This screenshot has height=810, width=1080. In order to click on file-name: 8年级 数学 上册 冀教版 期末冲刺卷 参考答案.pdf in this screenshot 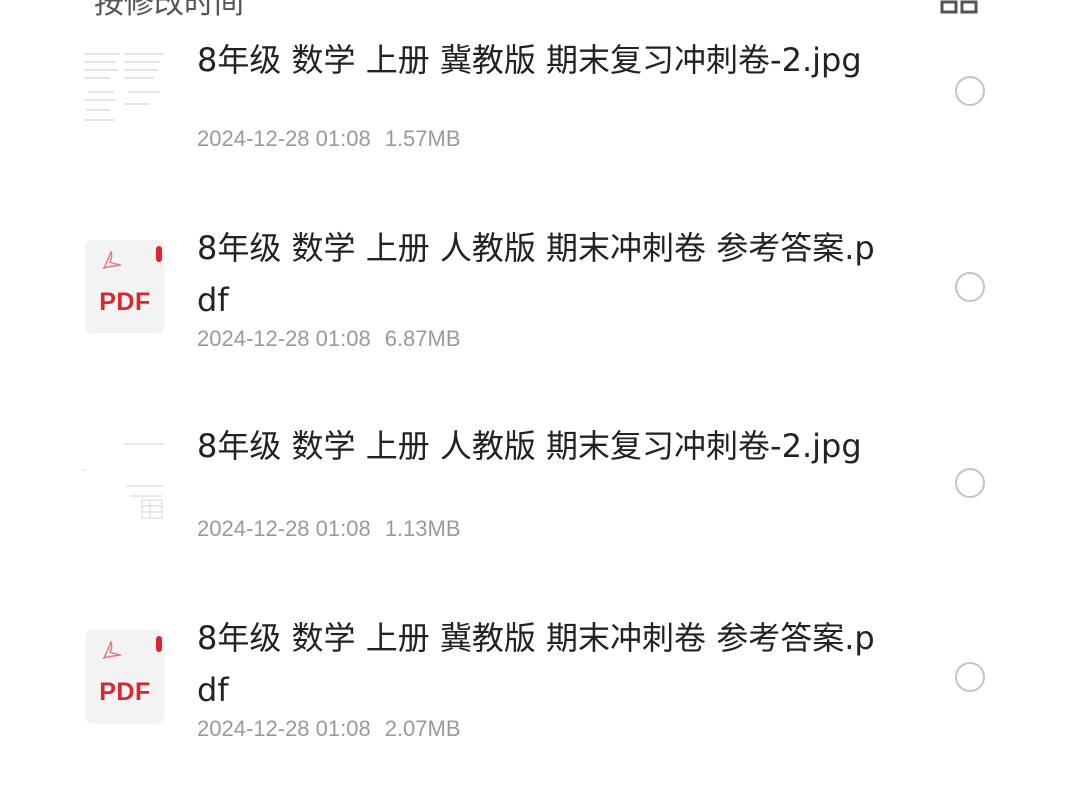, I will do `click(536, 664)`.